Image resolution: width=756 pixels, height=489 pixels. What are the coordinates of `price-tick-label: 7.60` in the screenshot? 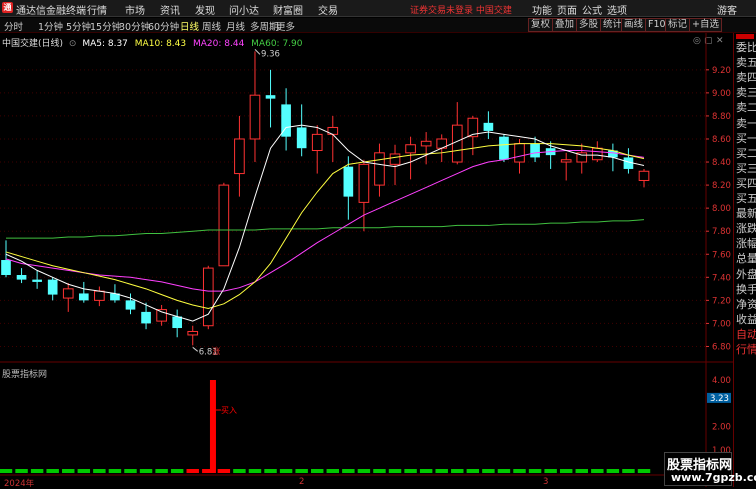 It's located at (721, 255).